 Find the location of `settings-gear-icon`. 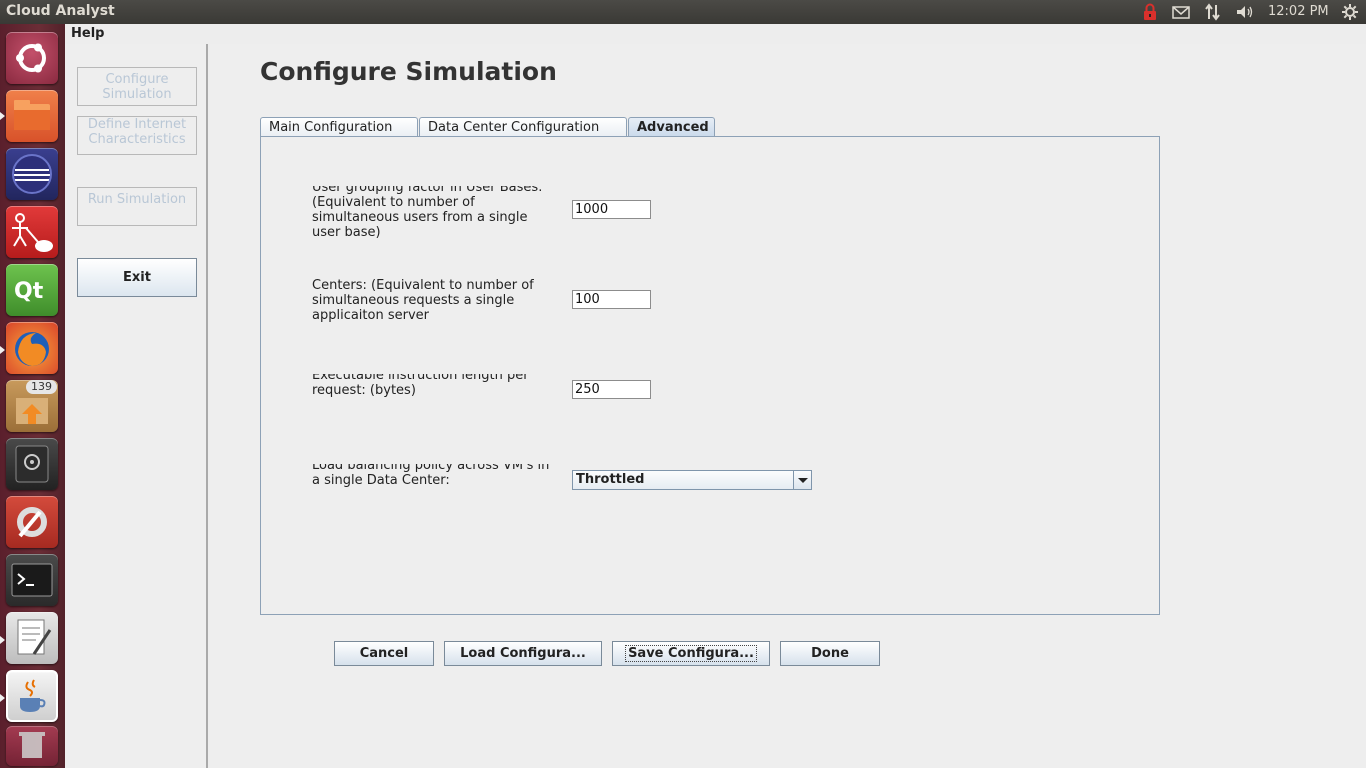

settings-gear-icon is located at coordinates (1350, 12).